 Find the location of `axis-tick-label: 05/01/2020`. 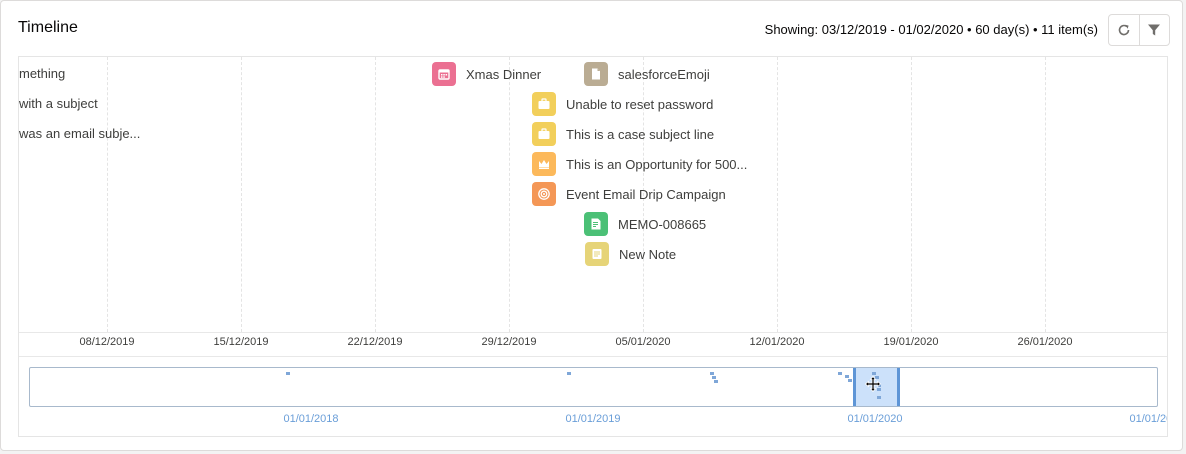

axis-tick-label: 05/01/2020 is located at coordinates (643, 342).